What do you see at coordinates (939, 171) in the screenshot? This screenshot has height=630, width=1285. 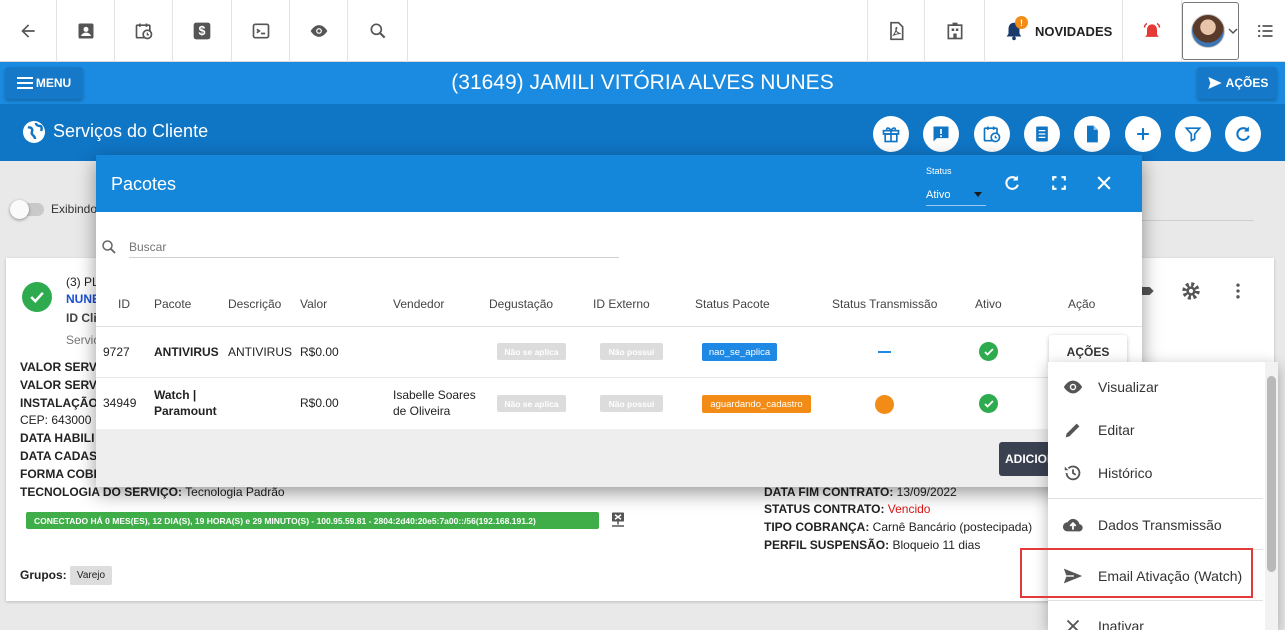 I see `status-filter-label: Status` at bounding box center [939, 171].